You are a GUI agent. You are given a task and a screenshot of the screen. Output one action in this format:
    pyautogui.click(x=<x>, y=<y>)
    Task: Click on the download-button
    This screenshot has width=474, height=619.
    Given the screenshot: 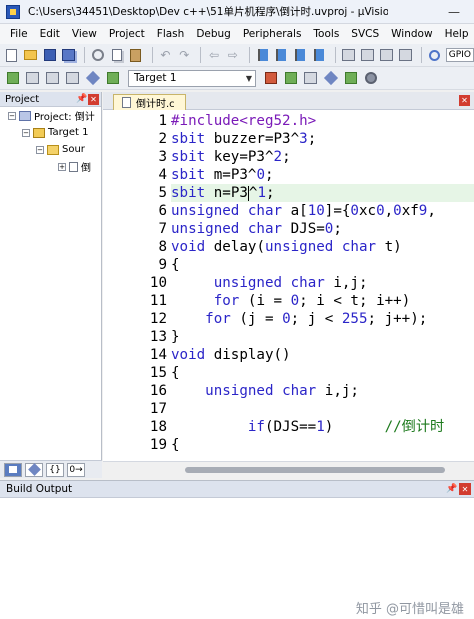 What is the action you would take?
    pyautogui.click(x=112, y=78)
    